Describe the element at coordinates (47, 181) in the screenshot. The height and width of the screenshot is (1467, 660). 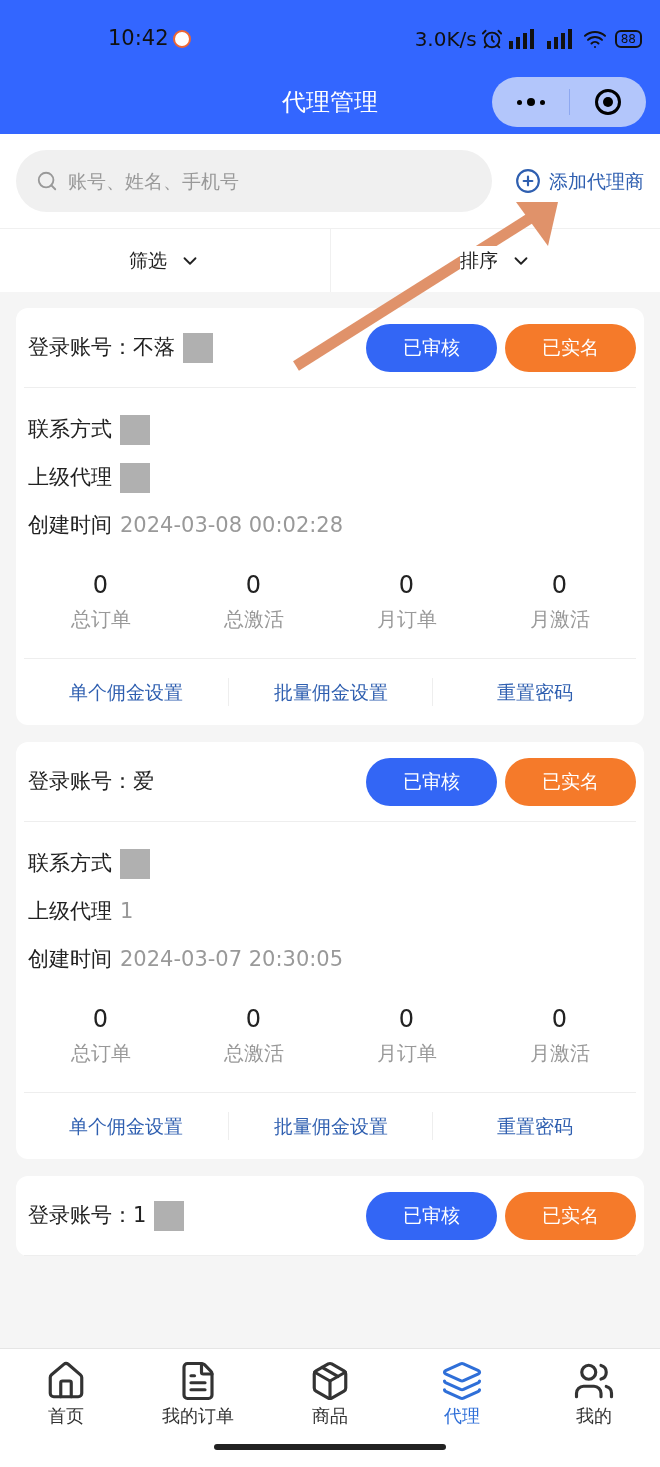
I see `search-icon` at that location.